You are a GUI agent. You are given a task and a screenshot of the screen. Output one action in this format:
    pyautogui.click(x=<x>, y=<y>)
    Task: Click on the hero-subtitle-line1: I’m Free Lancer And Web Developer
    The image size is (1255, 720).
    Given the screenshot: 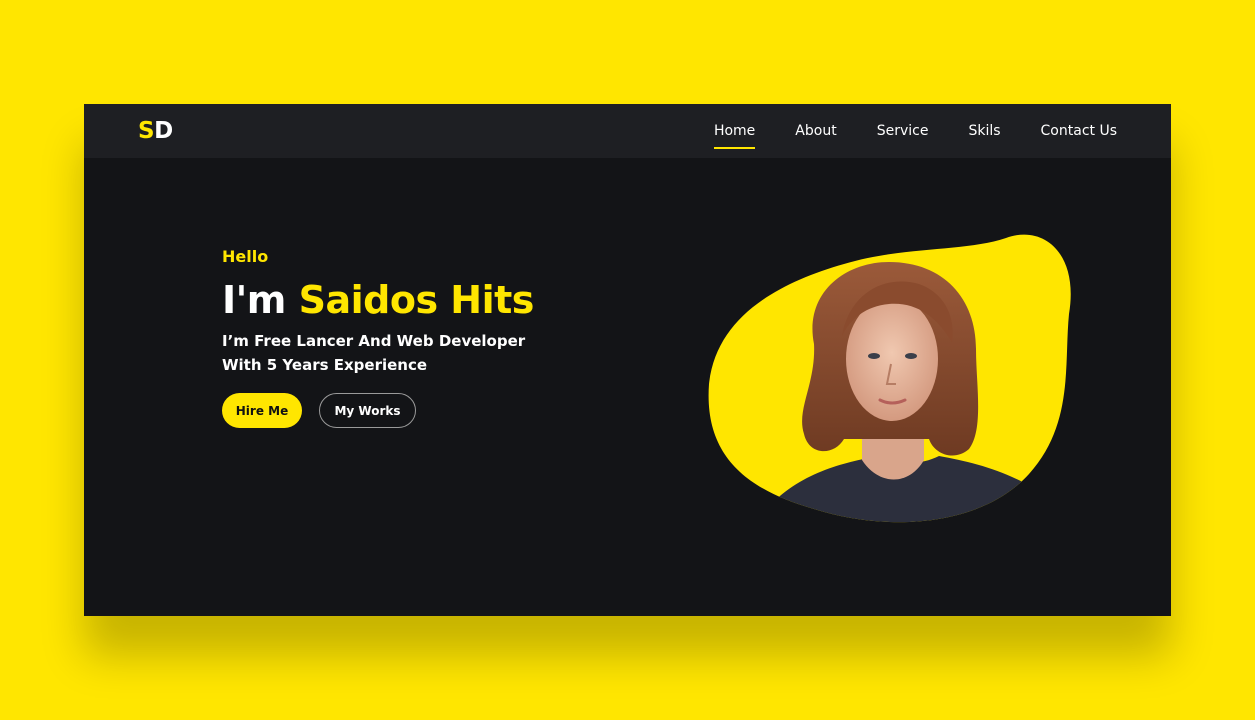 What is the action you would take?
    pyautogui.click(x=374, y=341)
    